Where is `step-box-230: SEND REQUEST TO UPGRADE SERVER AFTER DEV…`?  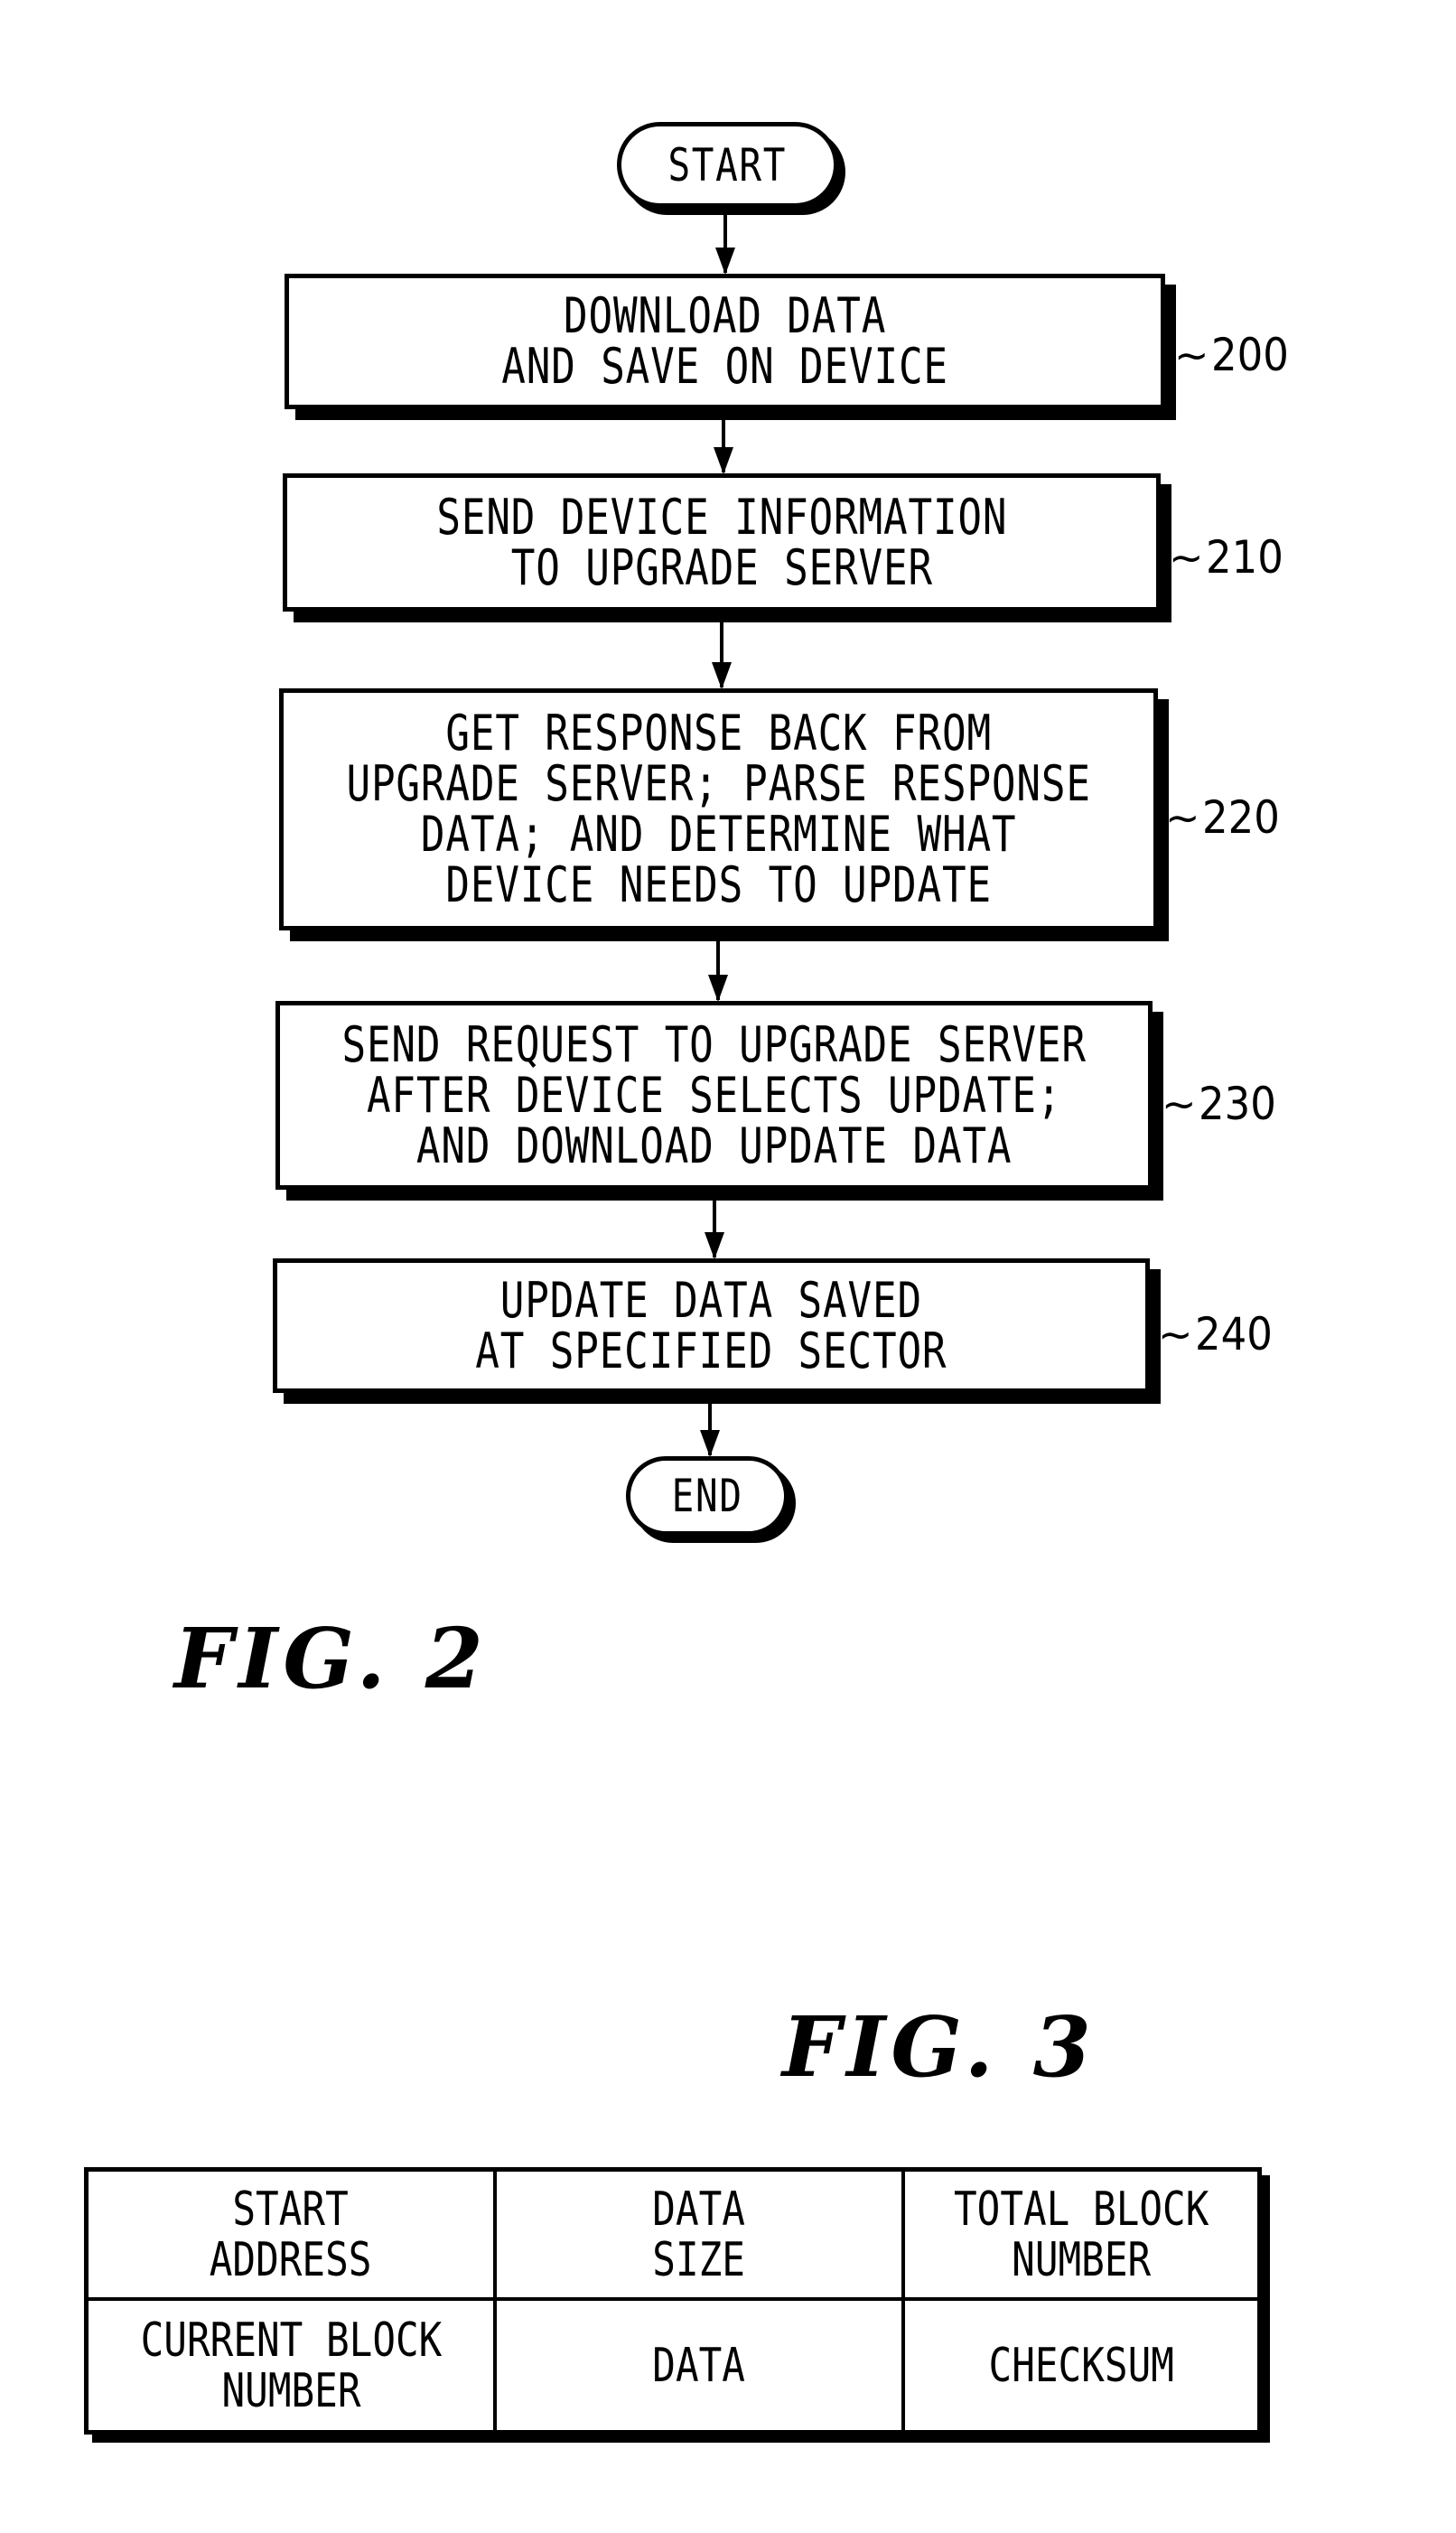
step-box-230: SEND REQUEST TO UPGRADE SERVER AFTER DEV… is located at coordinates (714, 1096).